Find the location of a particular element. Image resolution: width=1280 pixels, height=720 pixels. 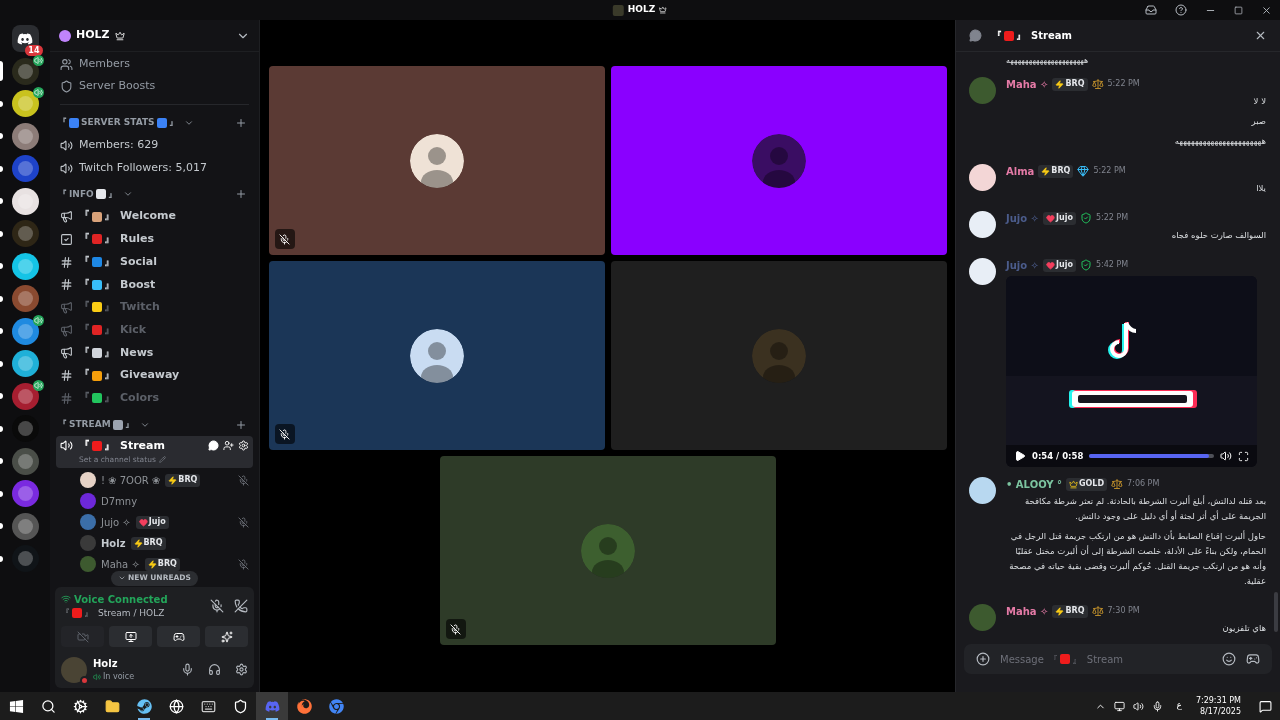

channel-name: Kick is located at coordinates (133, 329).